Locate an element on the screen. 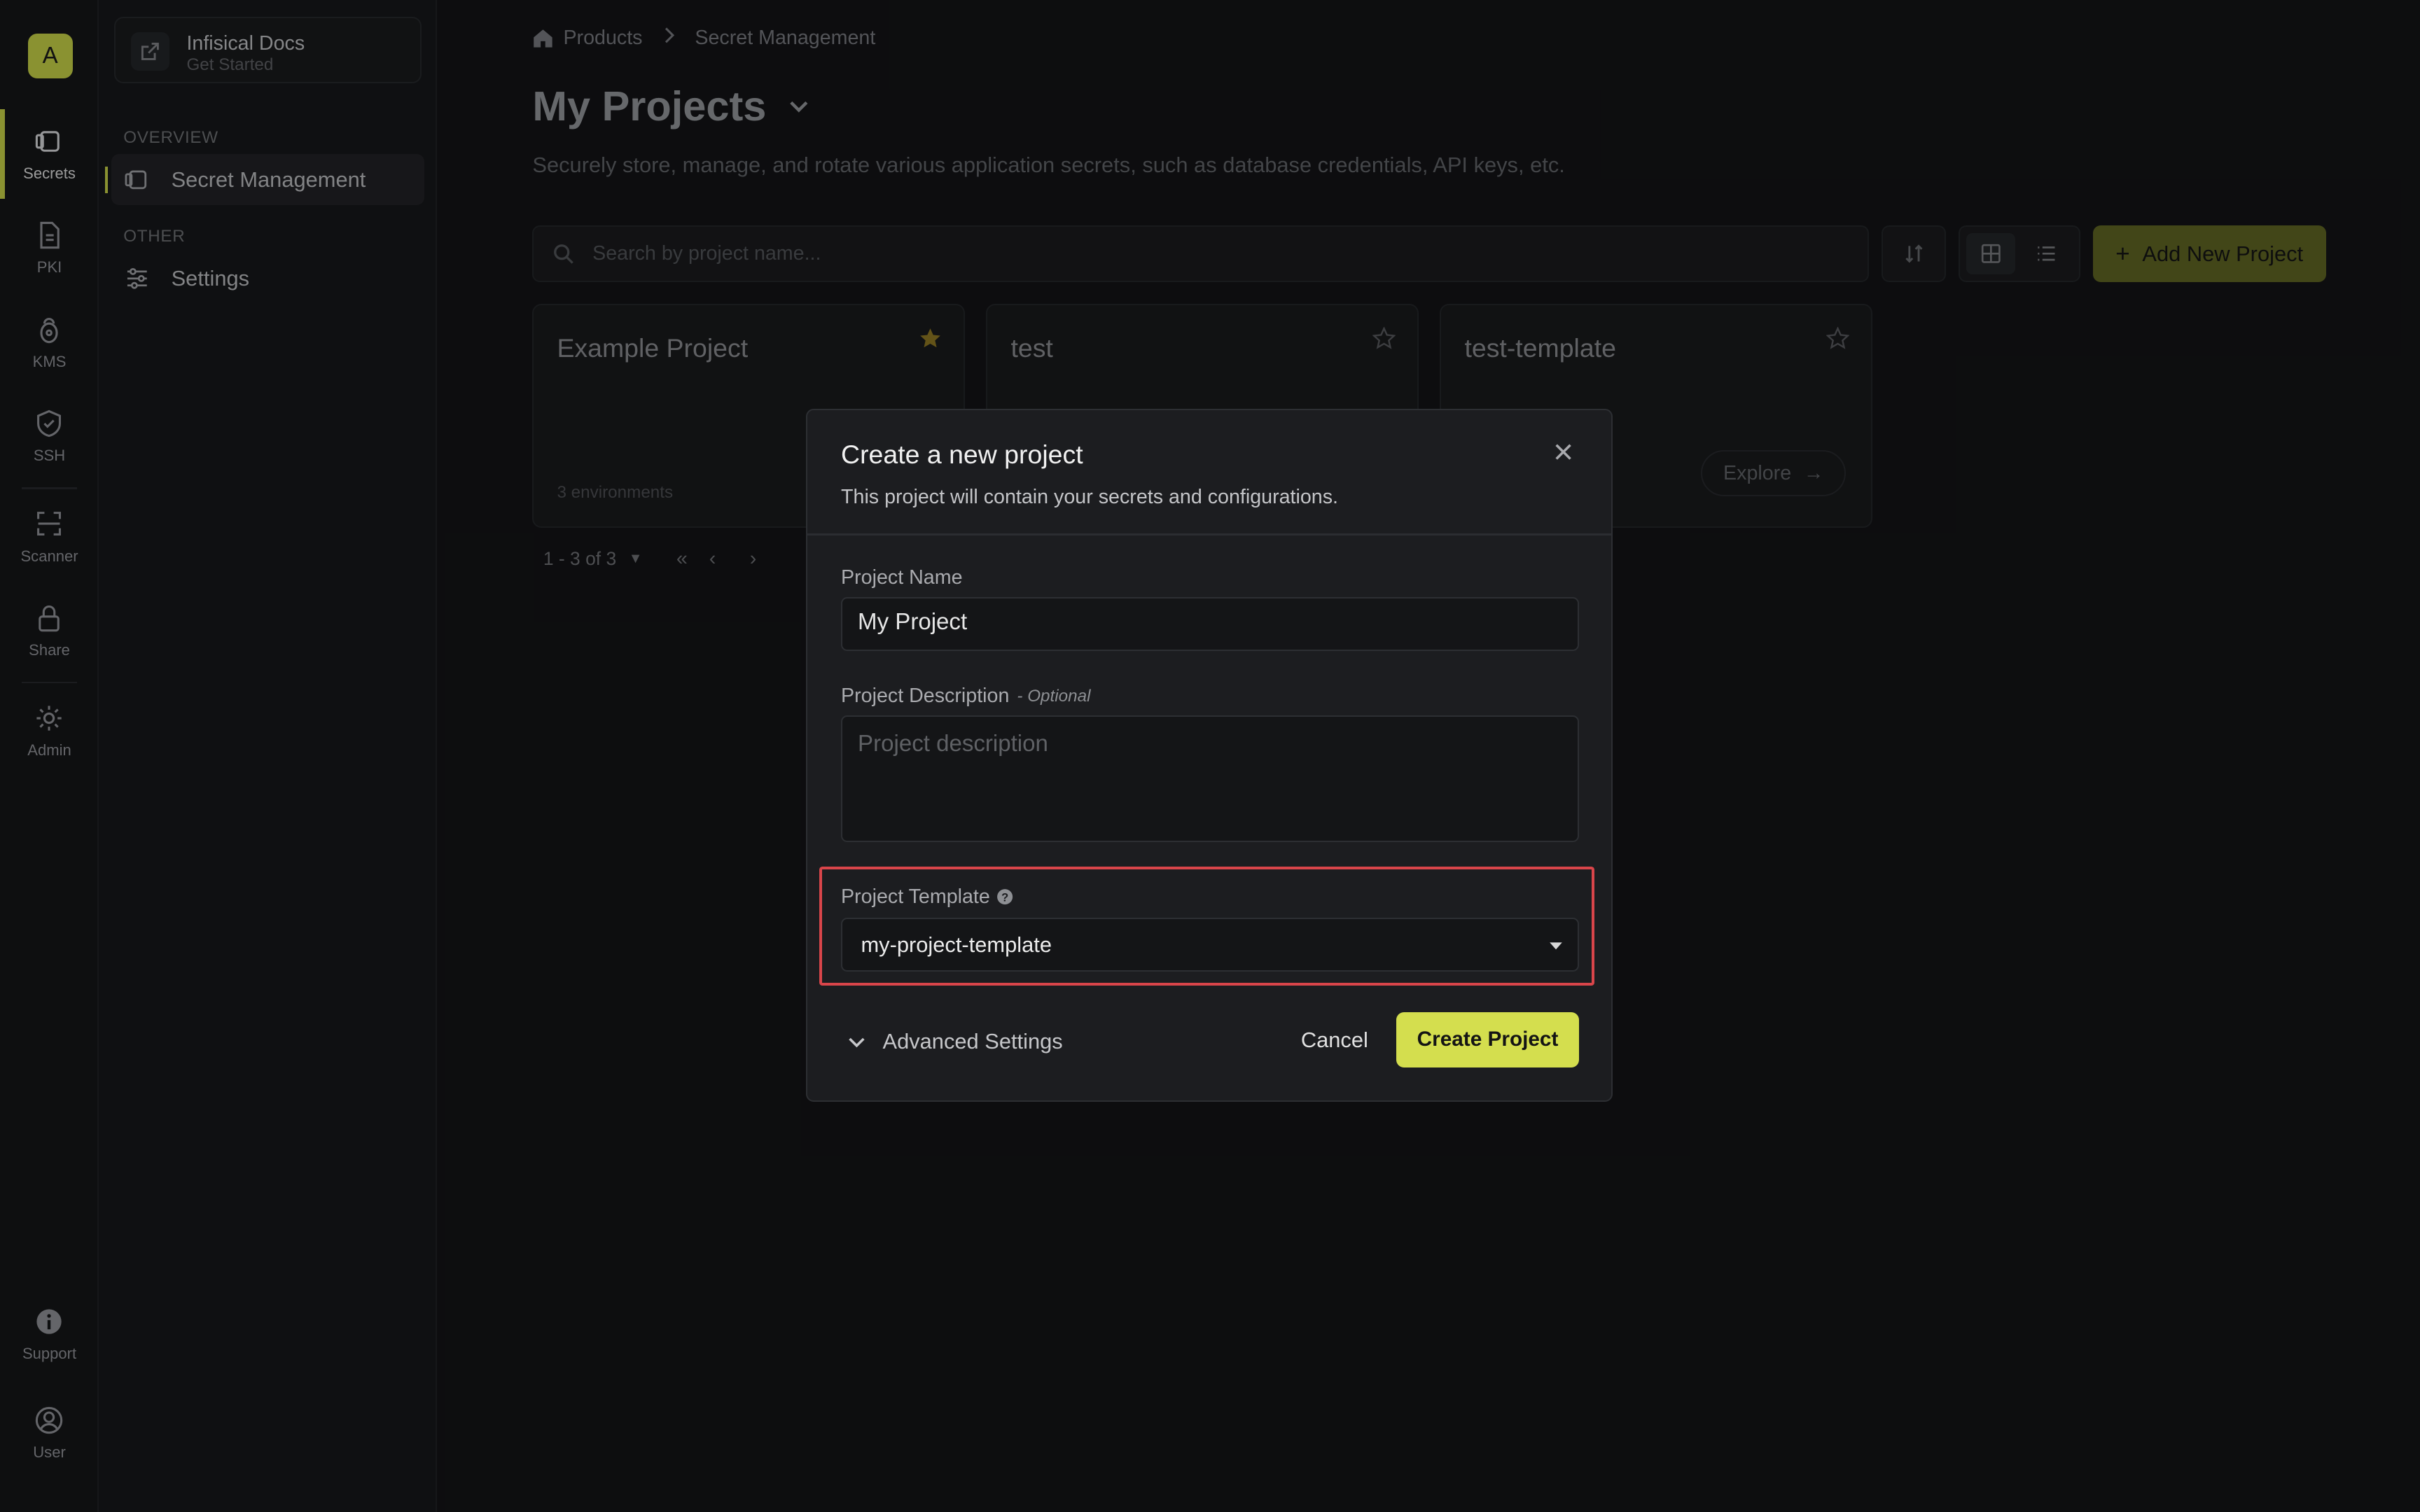 The image size is (2420, 1512). project-name-label-text: Project Name is located at coordinates (902, 577).